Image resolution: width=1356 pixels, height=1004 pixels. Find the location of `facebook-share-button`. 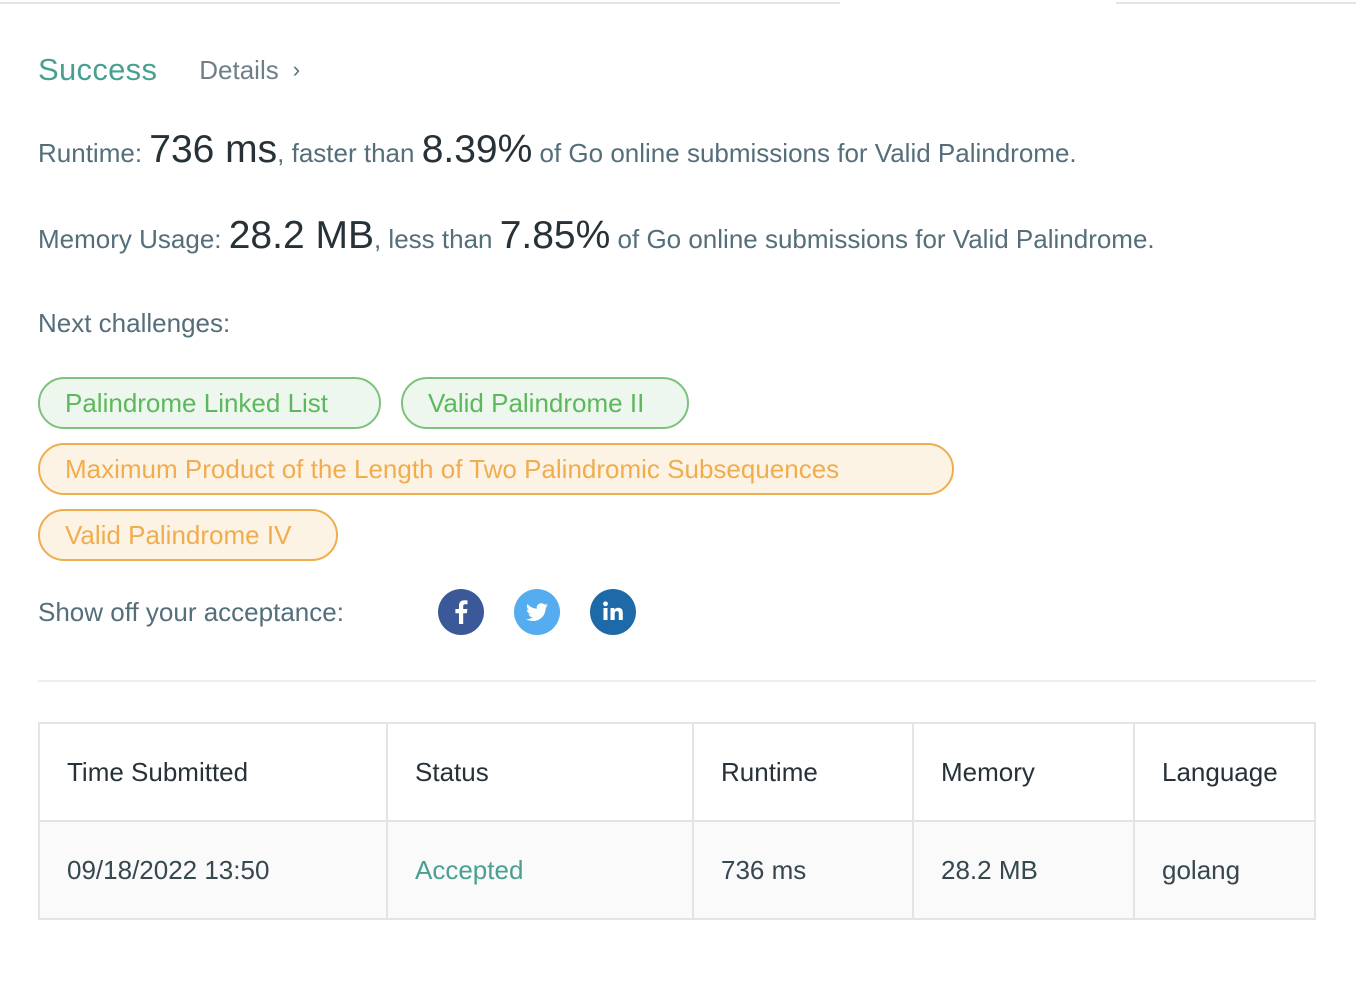

facebook-share-button is located at coordinates (461, 612).